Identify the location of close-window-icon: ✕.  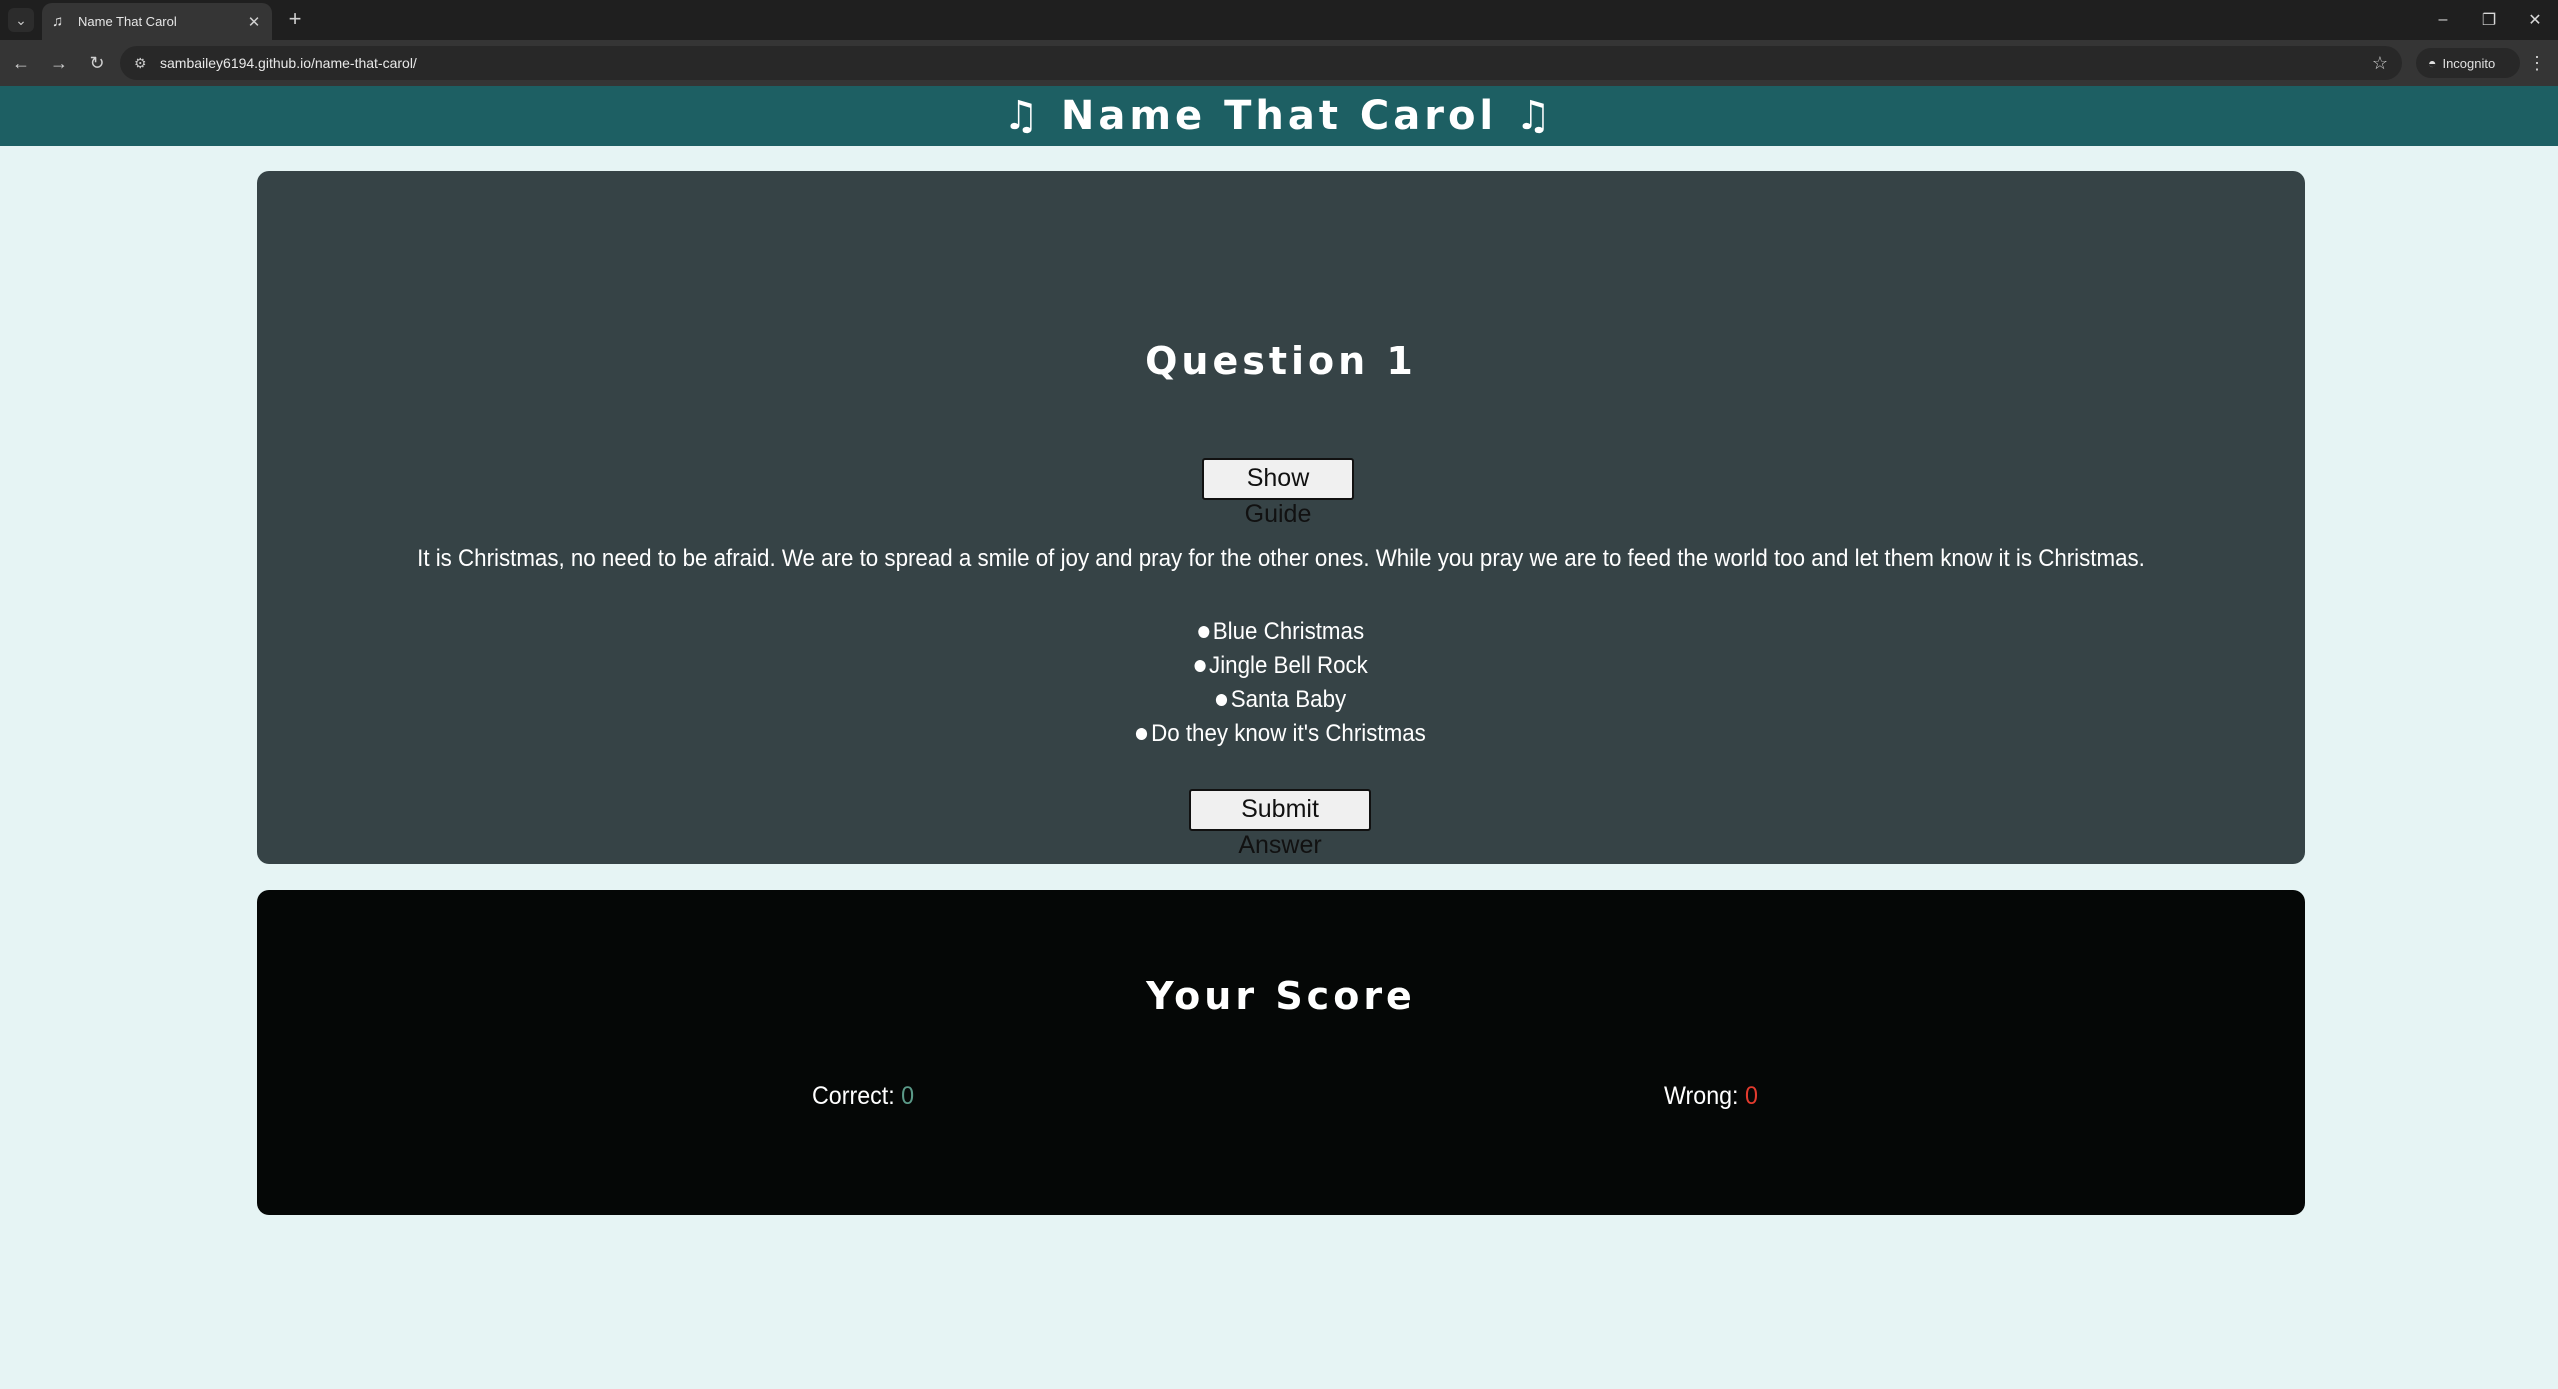
(2535, 20).